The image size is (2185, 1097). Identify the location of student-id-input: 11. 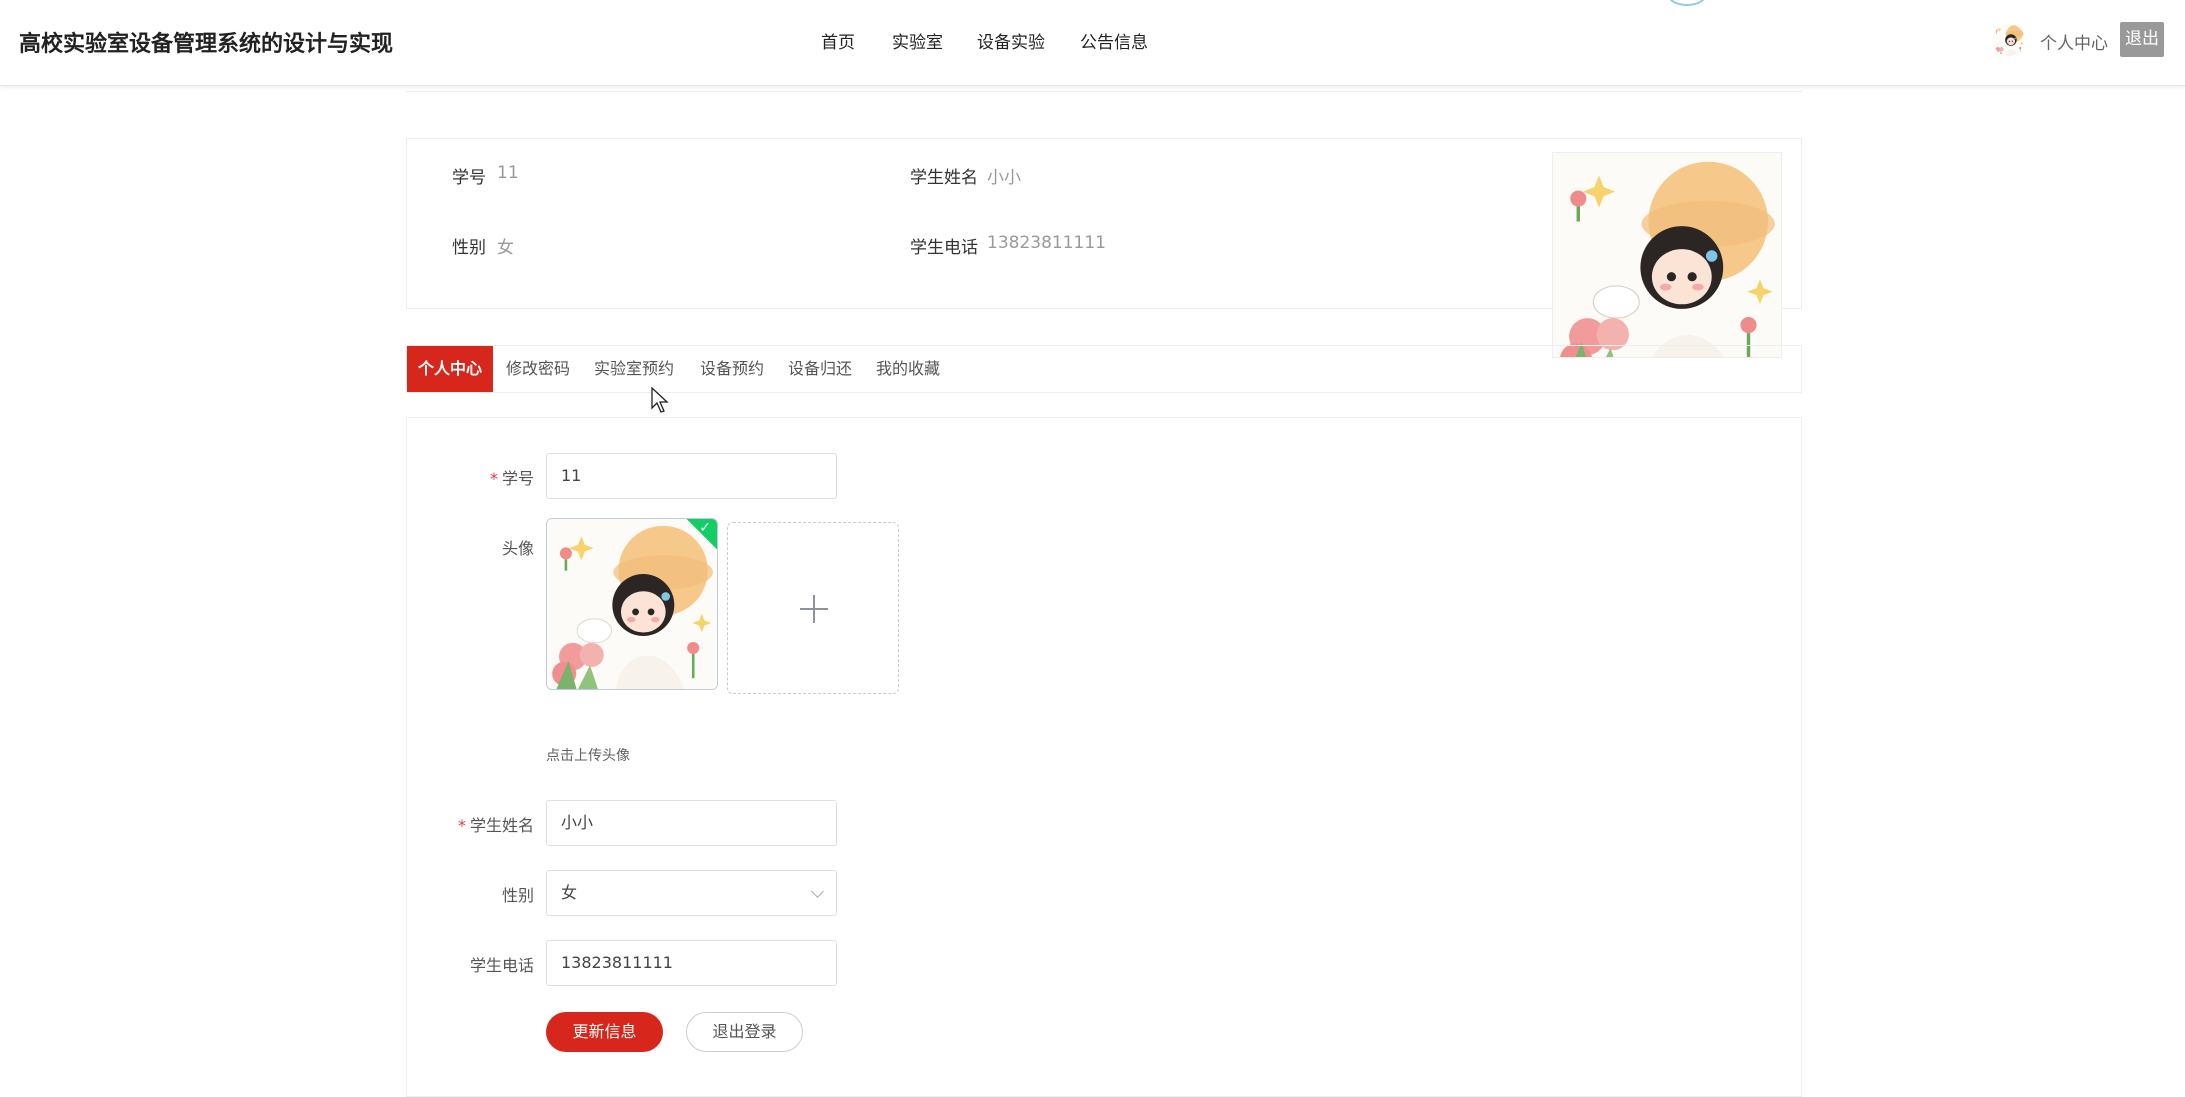
(691, 476).